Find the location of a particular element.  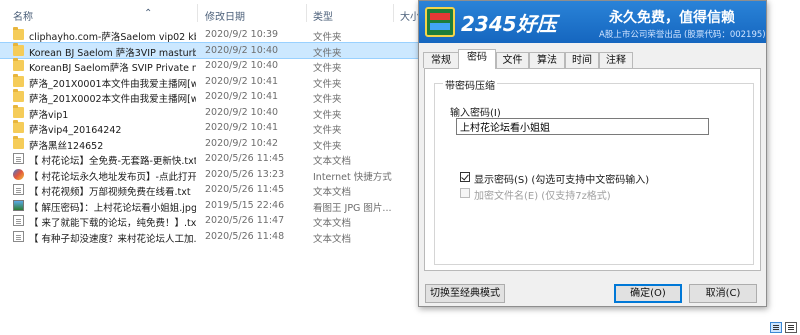

password-label: 输入密码(I) is located at coordinates (475, 113).